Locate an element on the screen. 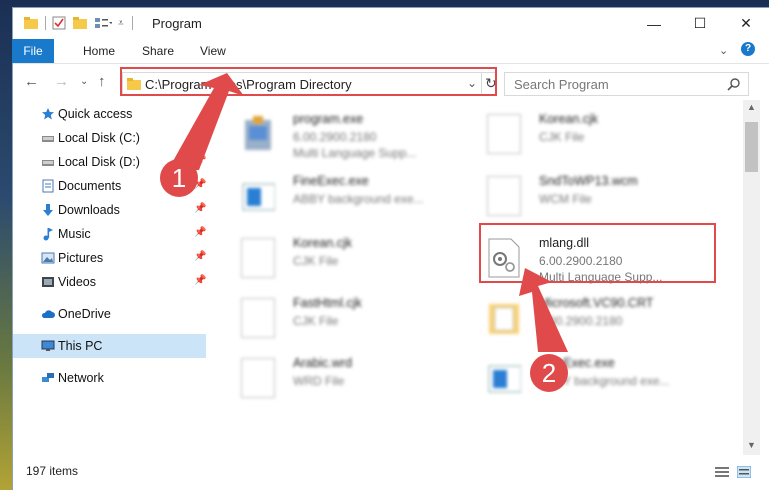  sidebar-item-local-disk-c: Local Disk (C:) is located at coordinates (109, 138).